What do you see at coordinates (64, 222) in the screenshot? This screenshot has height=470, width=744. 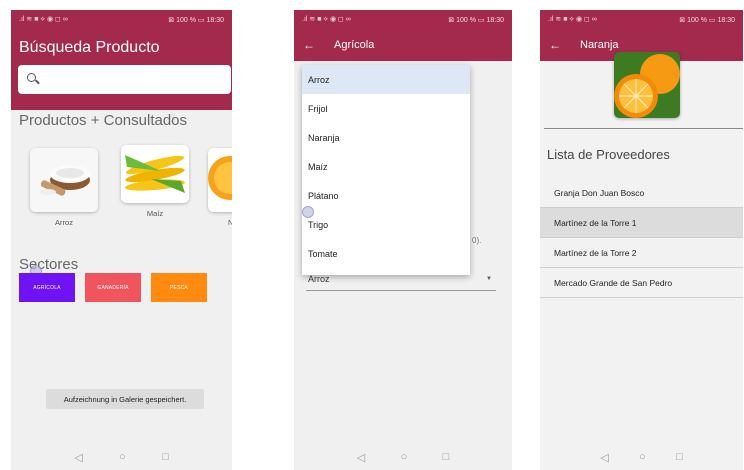 I see `product-label: Arroz` at bounding box center [64, 222].